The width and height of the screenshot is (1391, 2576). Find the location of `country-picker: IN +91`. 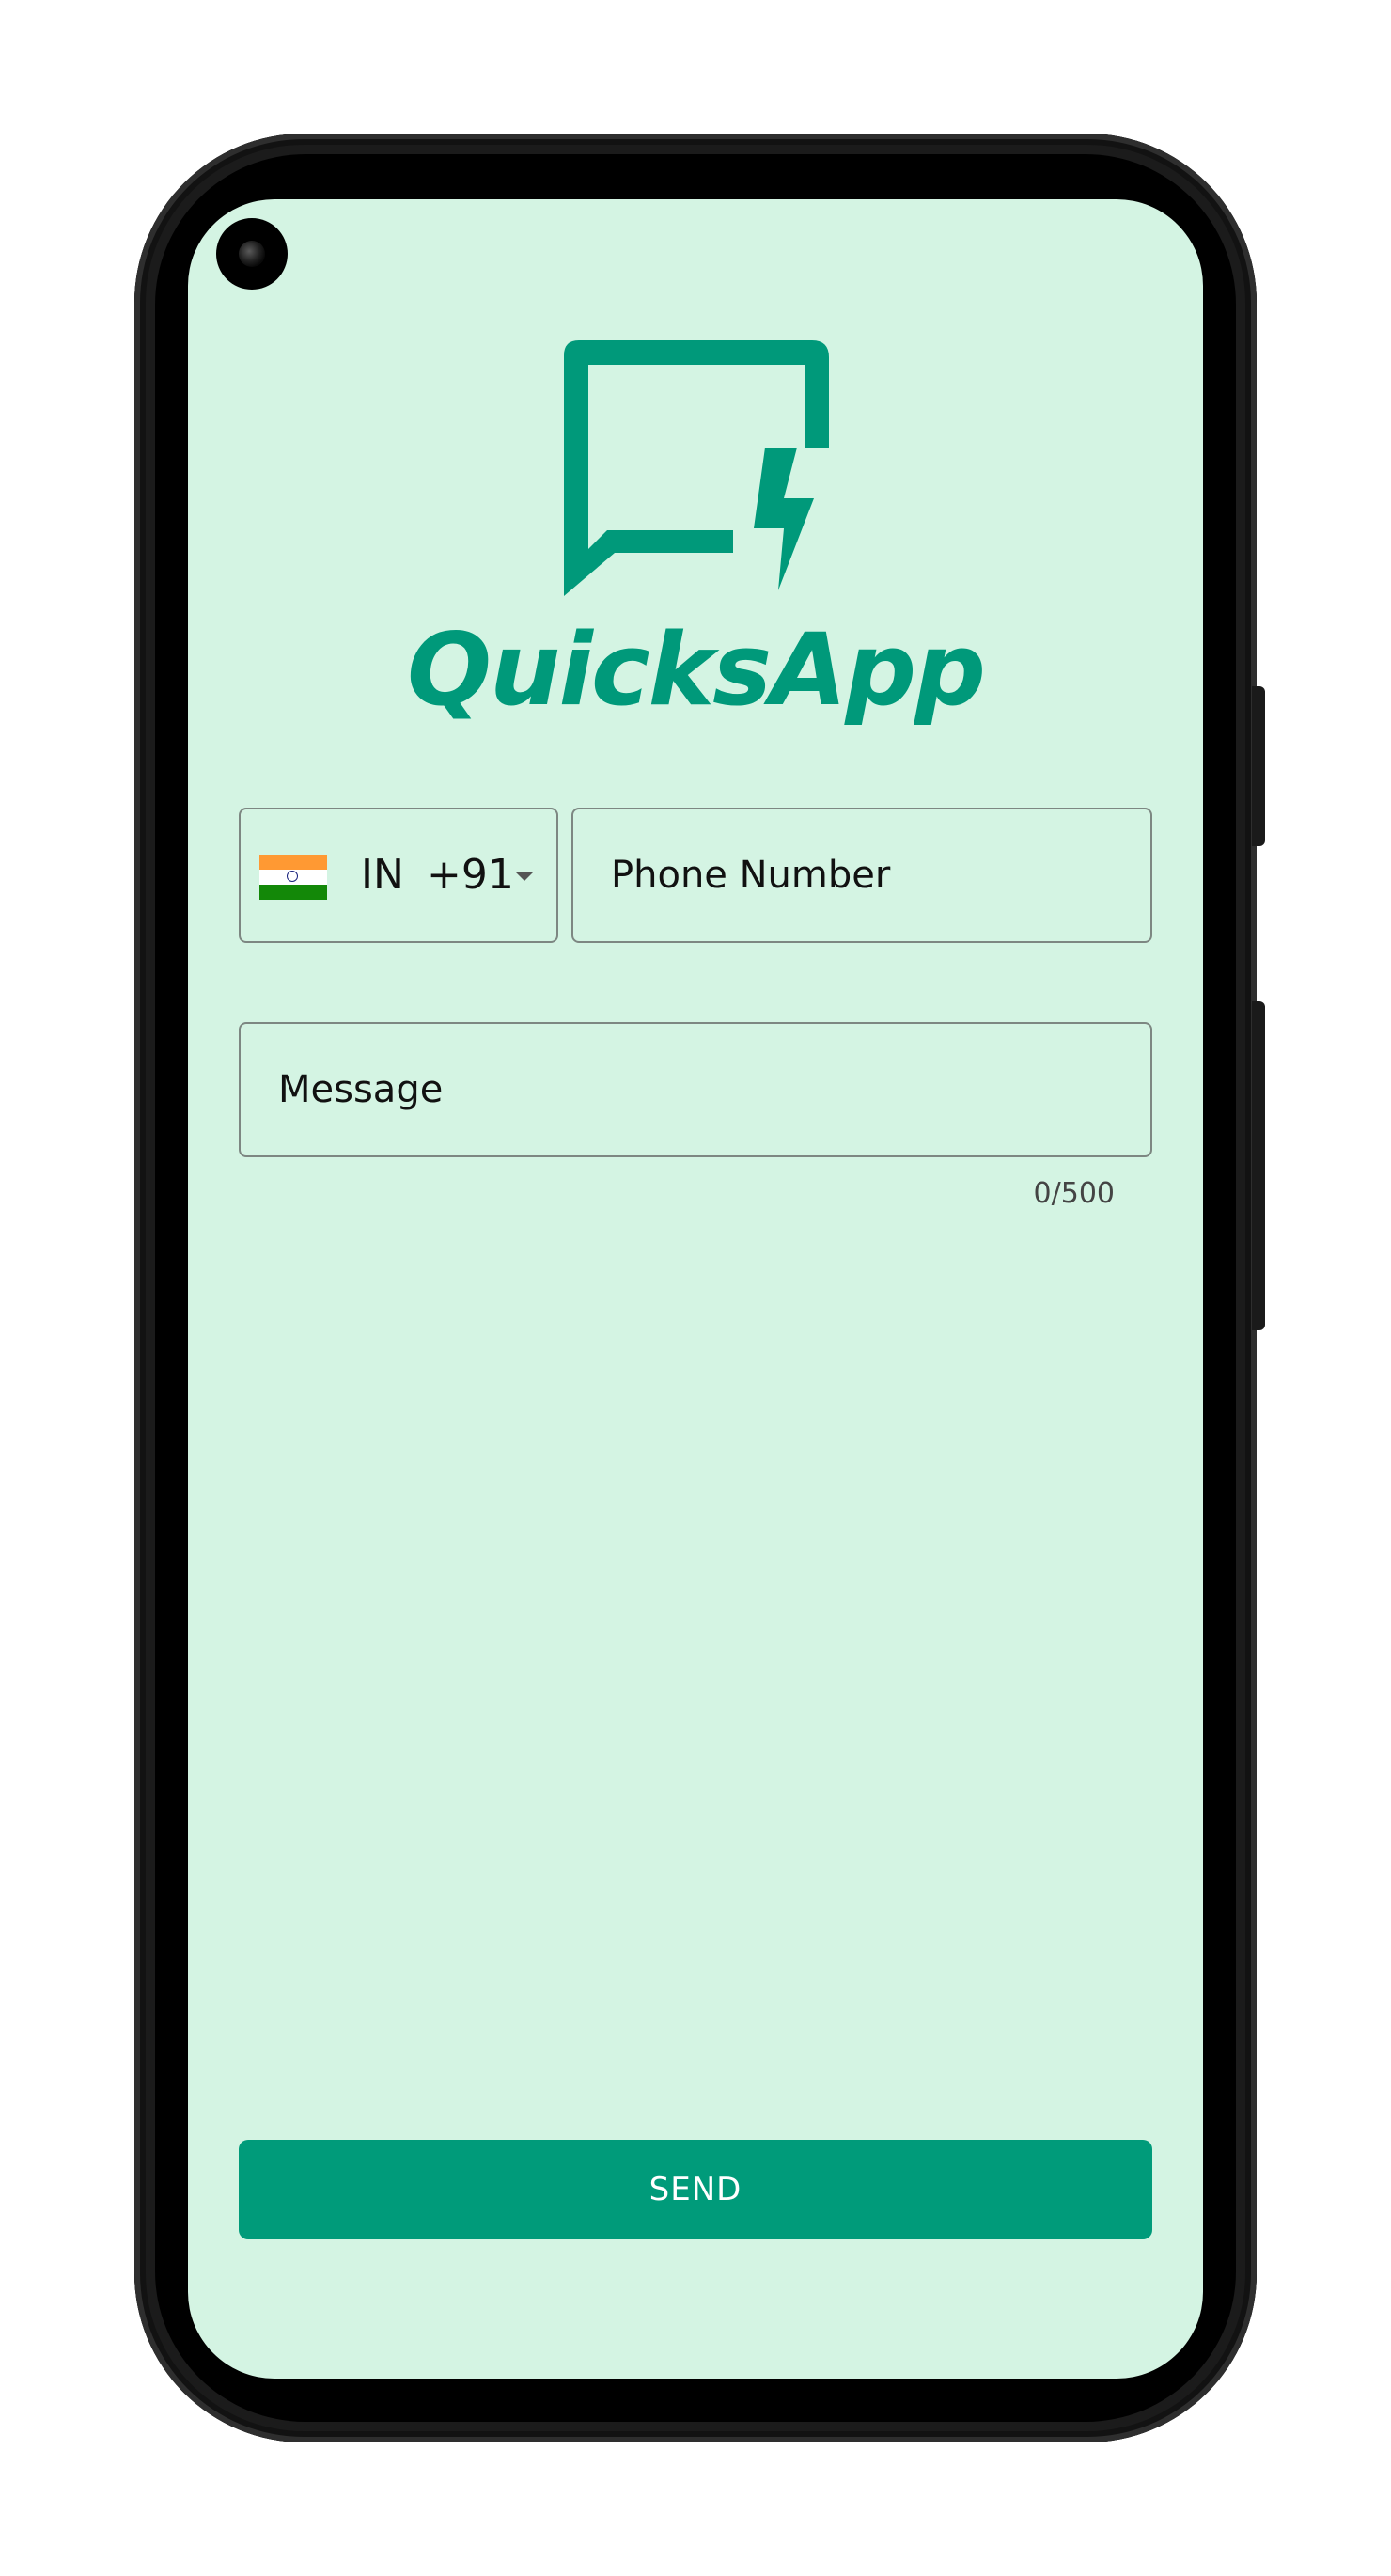

country-picker: IN +91 is located at coordinates (398, 876).